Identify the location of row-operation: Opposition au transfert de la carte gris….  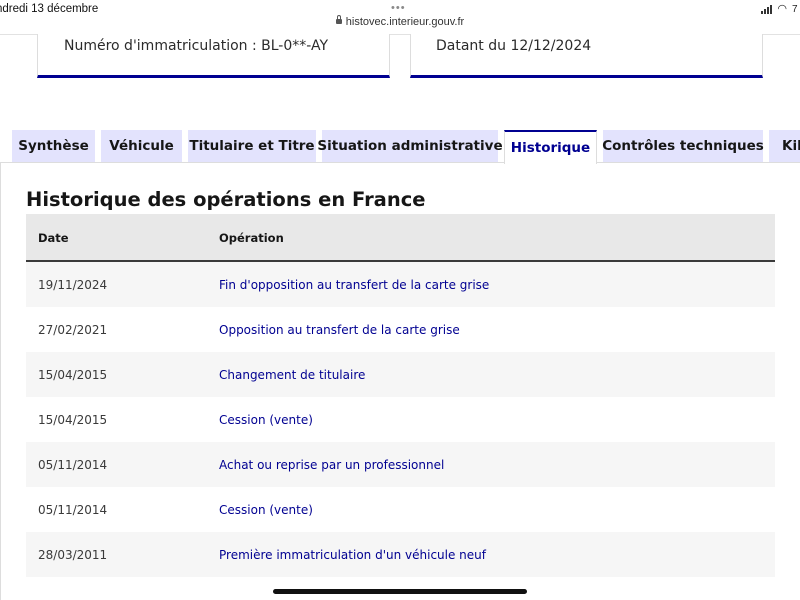
(339, 330).